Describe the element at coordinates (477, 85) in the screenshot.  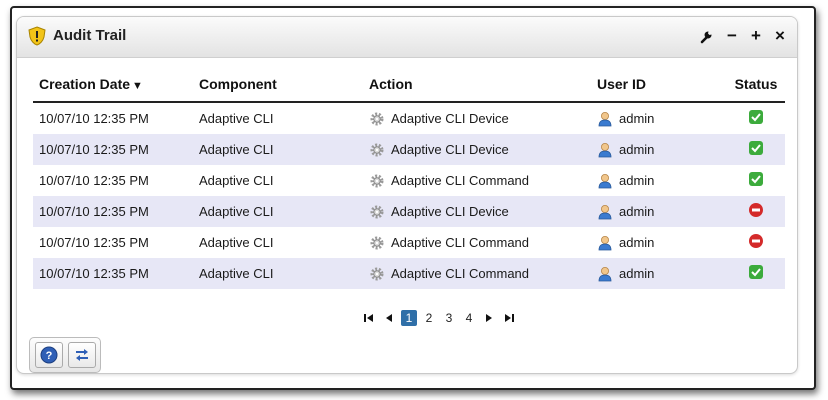
I see `column-header-action: Action` at that location.